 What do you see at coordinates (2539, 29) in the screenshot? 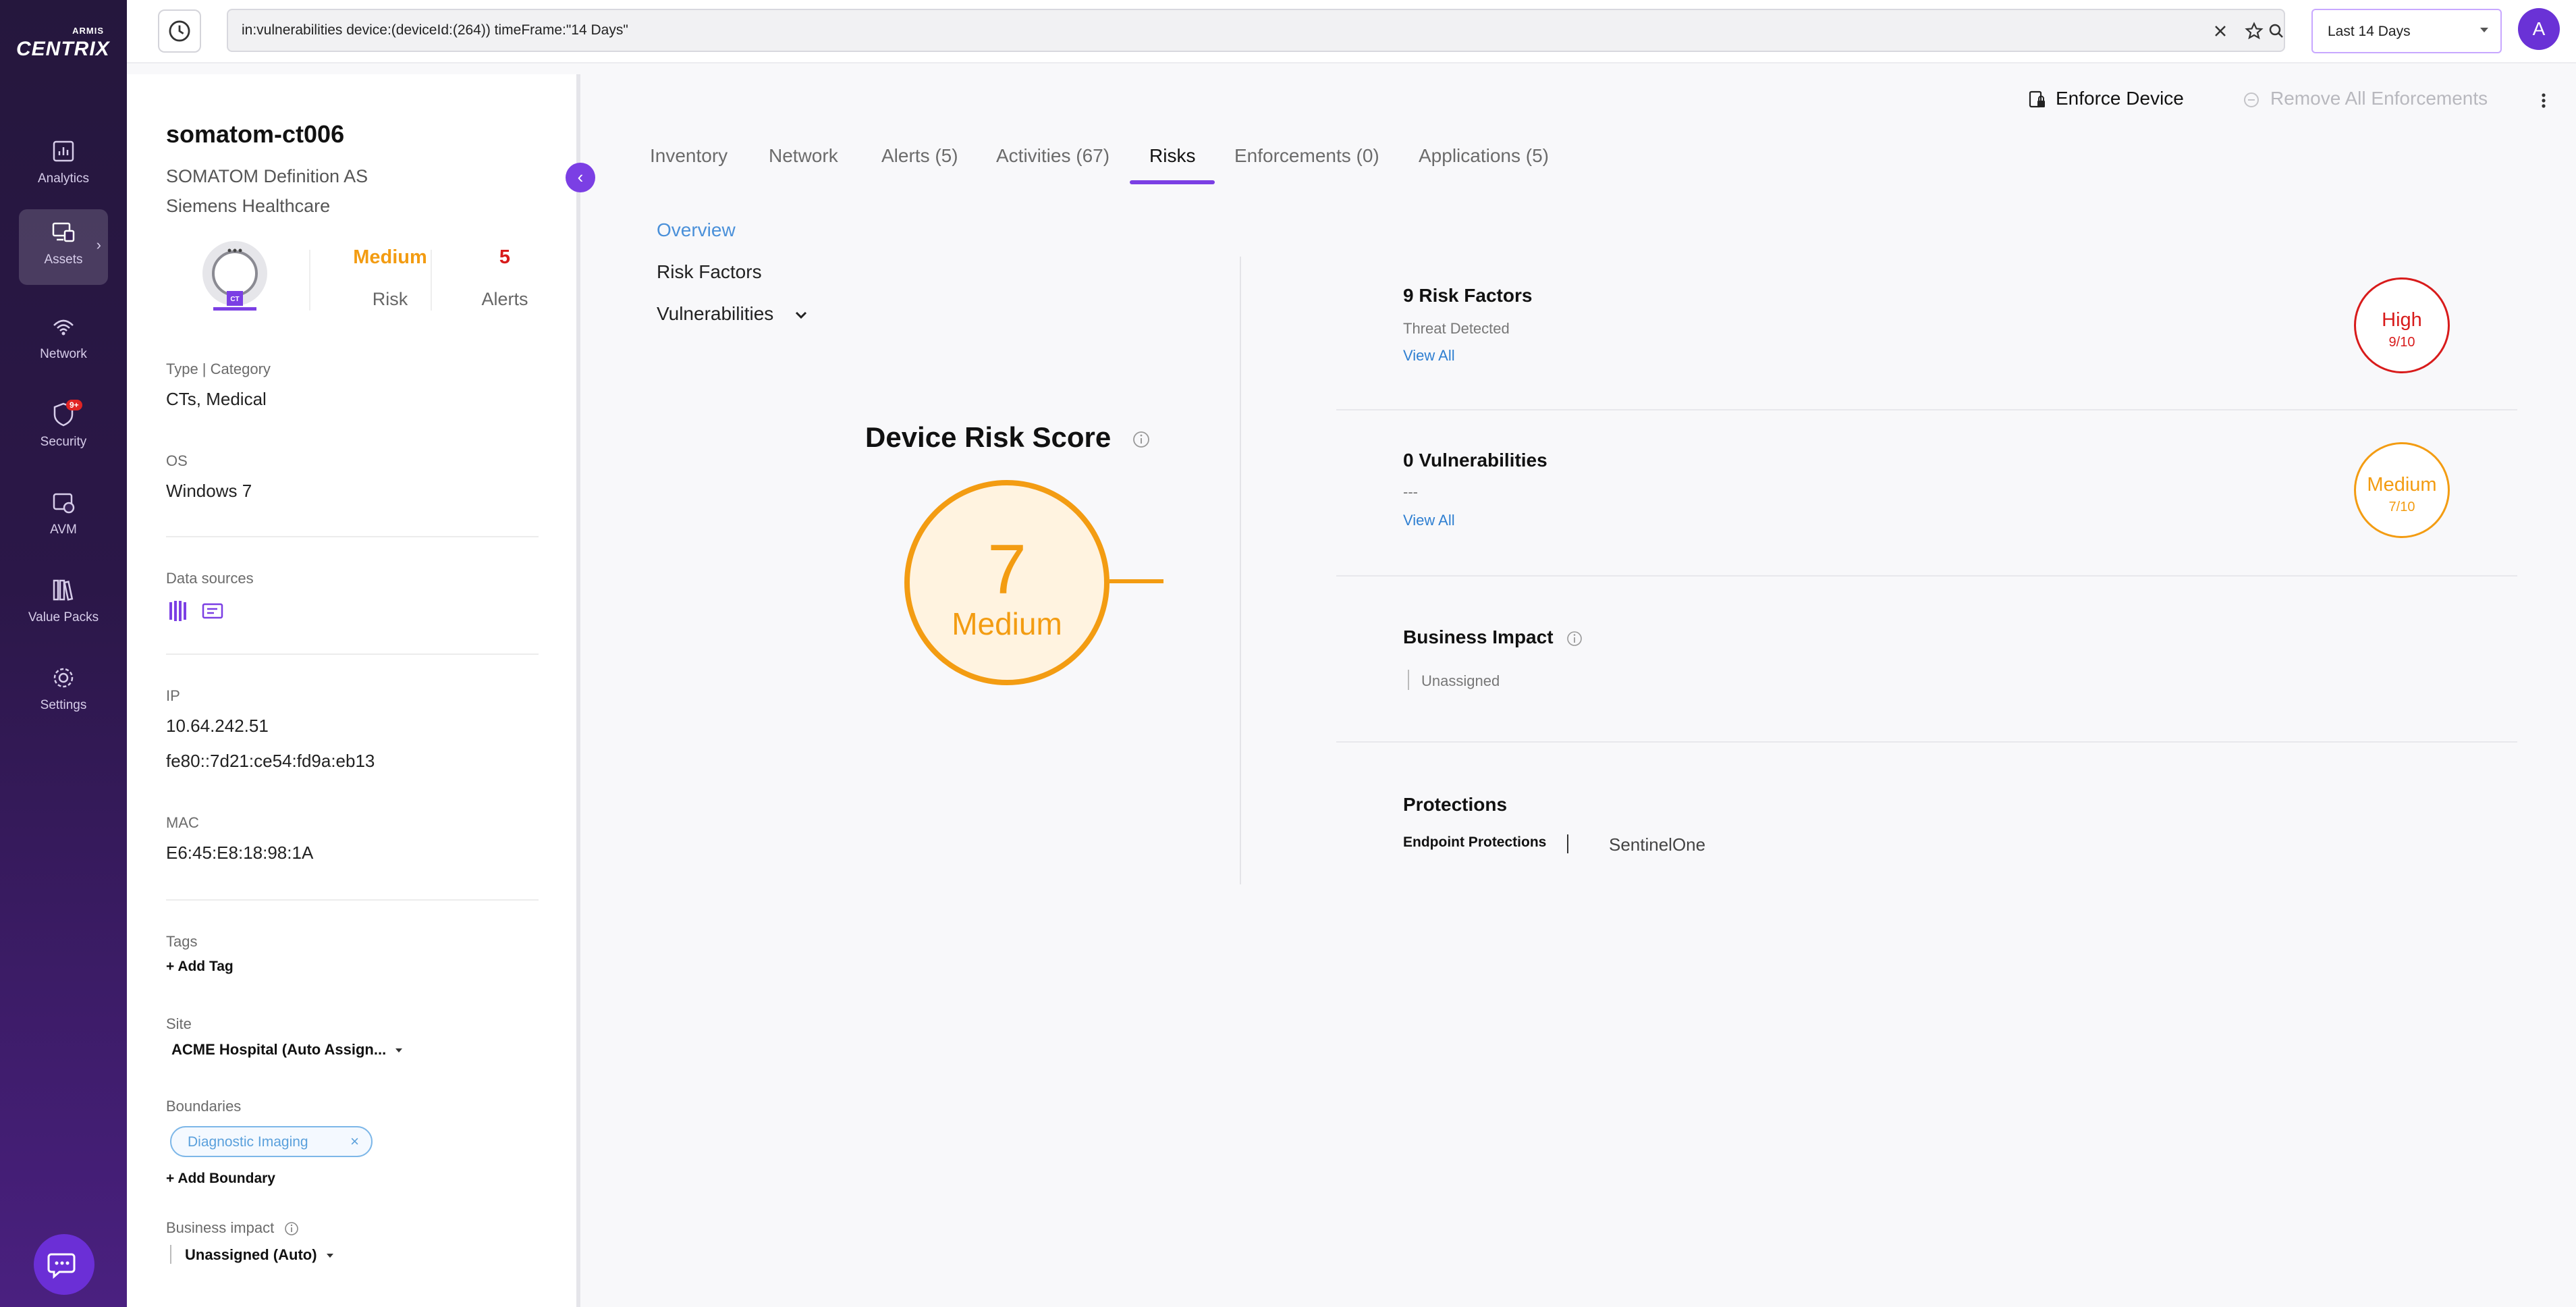
I see `user-avatar: A` at bounding box center [2539, 29].